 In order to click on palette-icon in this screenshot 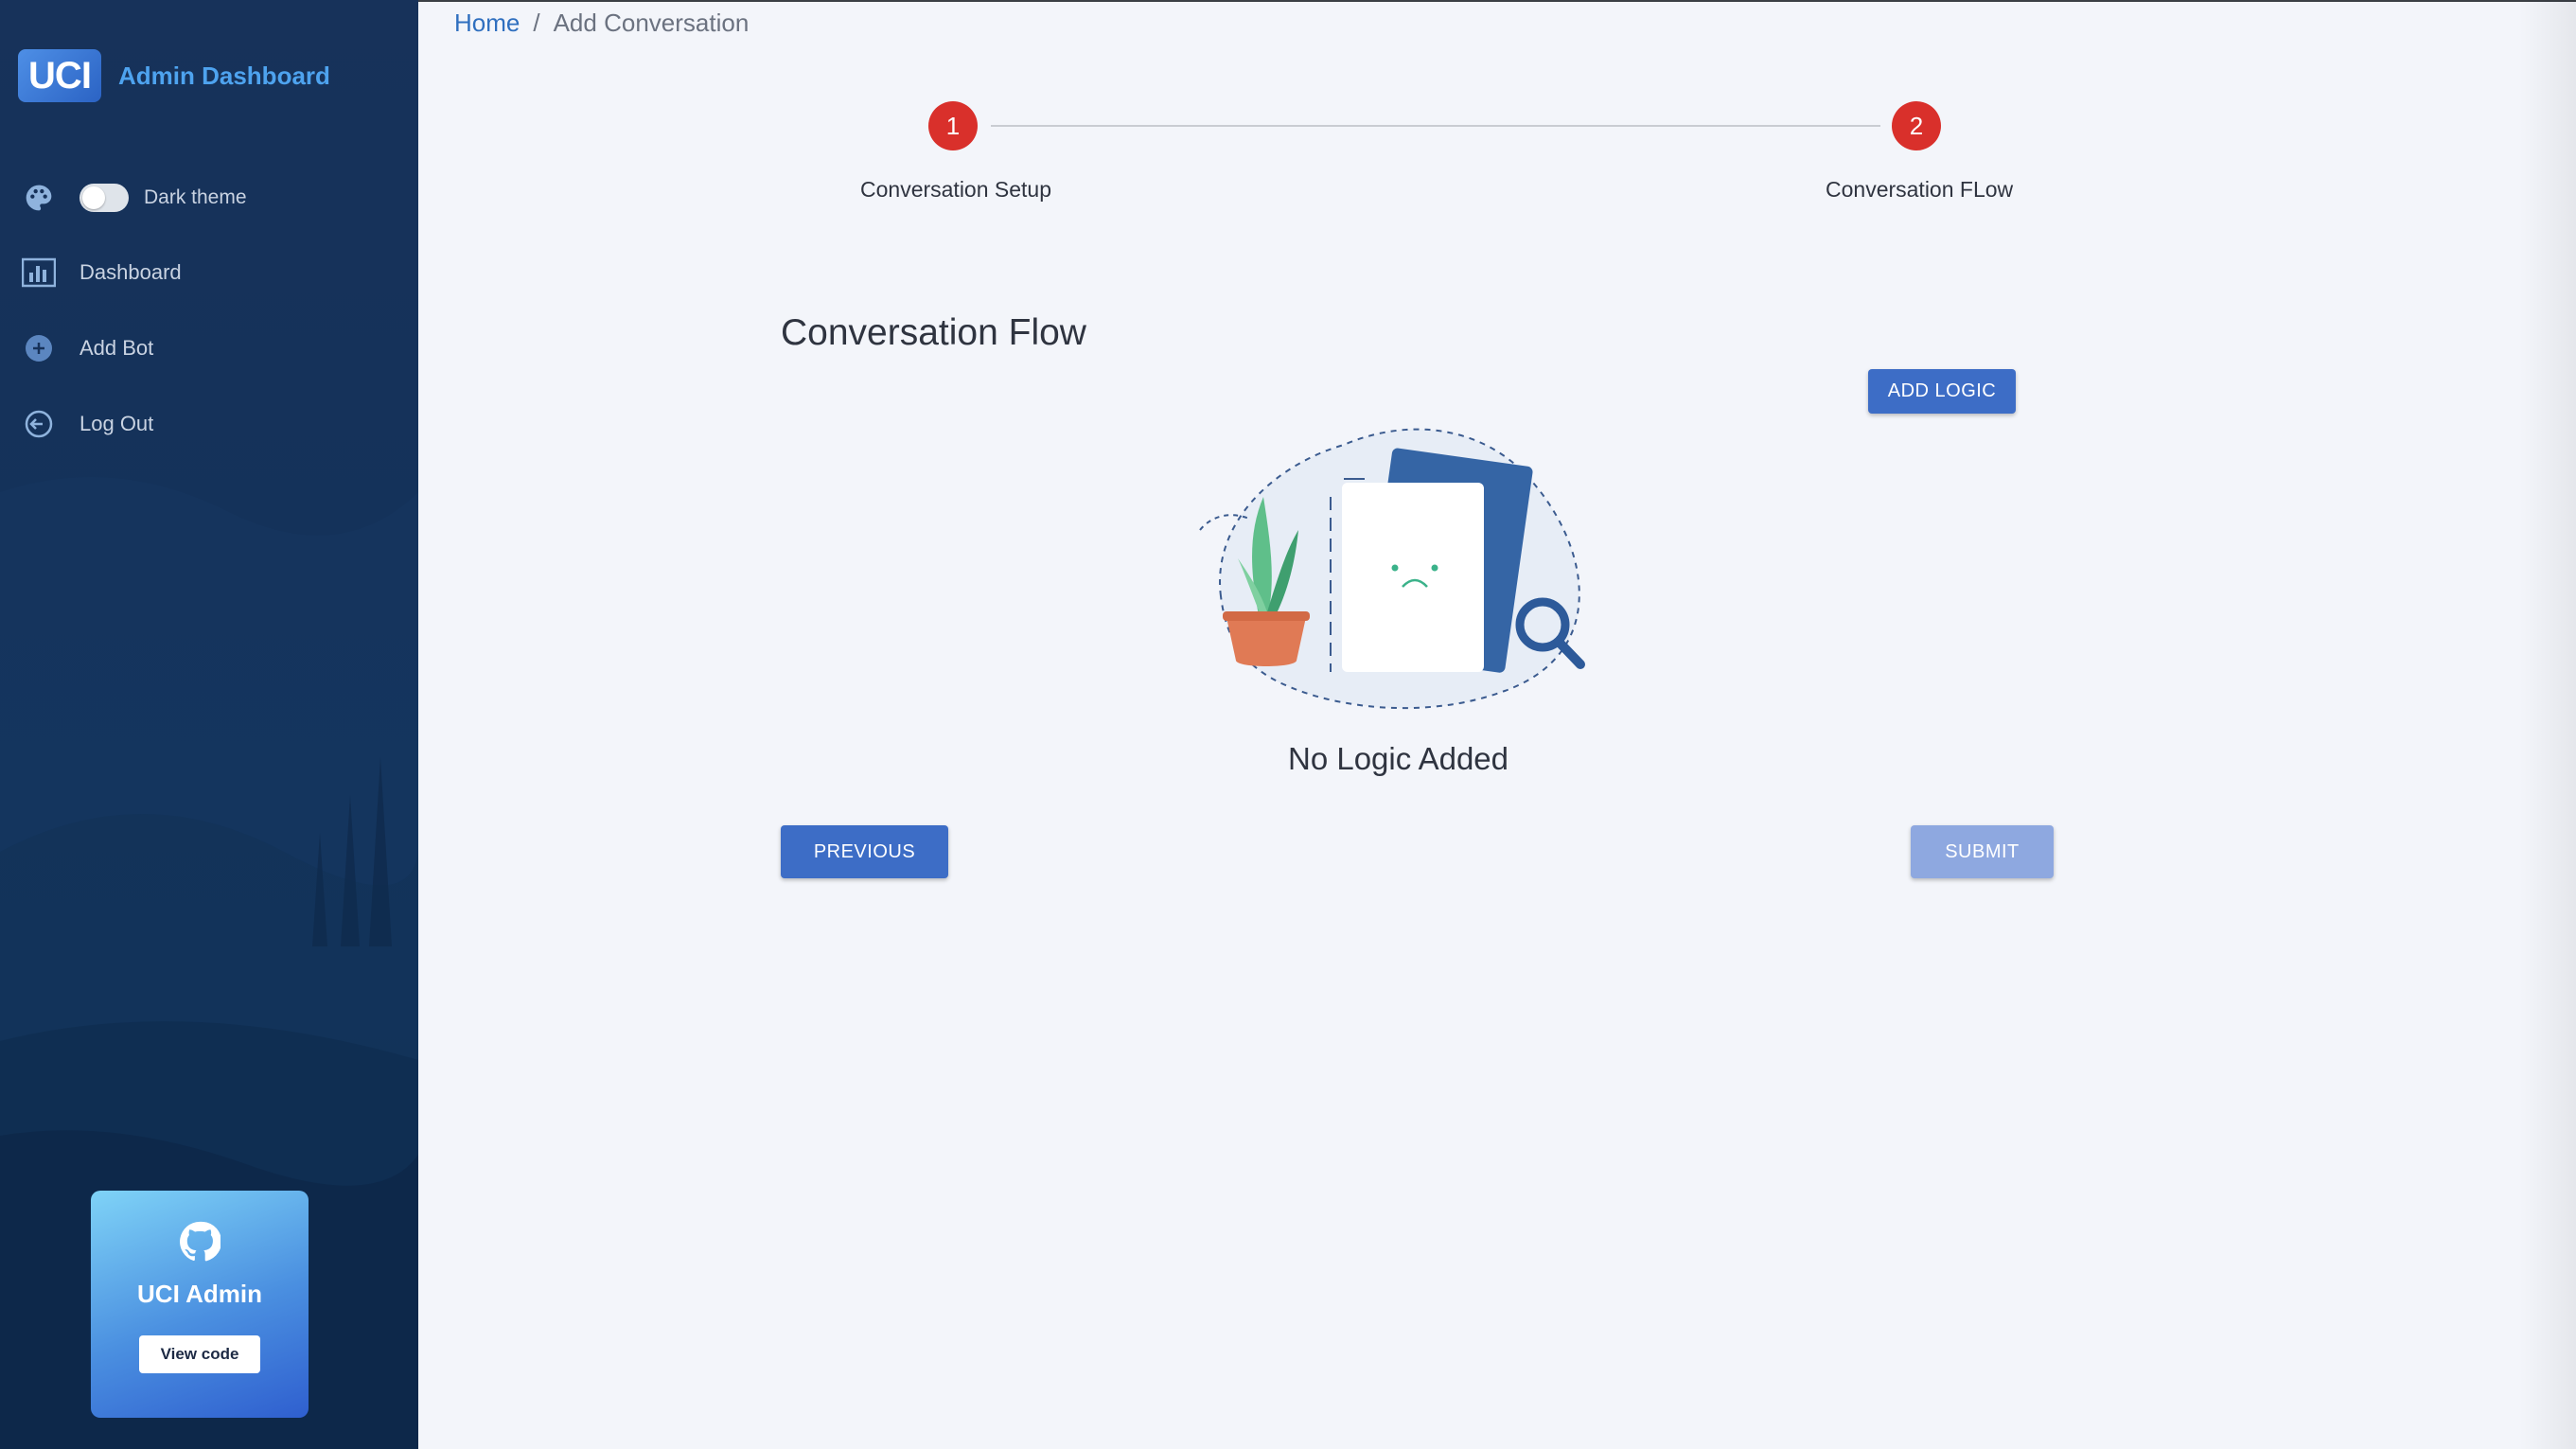, I will do `click(39, 198)`.